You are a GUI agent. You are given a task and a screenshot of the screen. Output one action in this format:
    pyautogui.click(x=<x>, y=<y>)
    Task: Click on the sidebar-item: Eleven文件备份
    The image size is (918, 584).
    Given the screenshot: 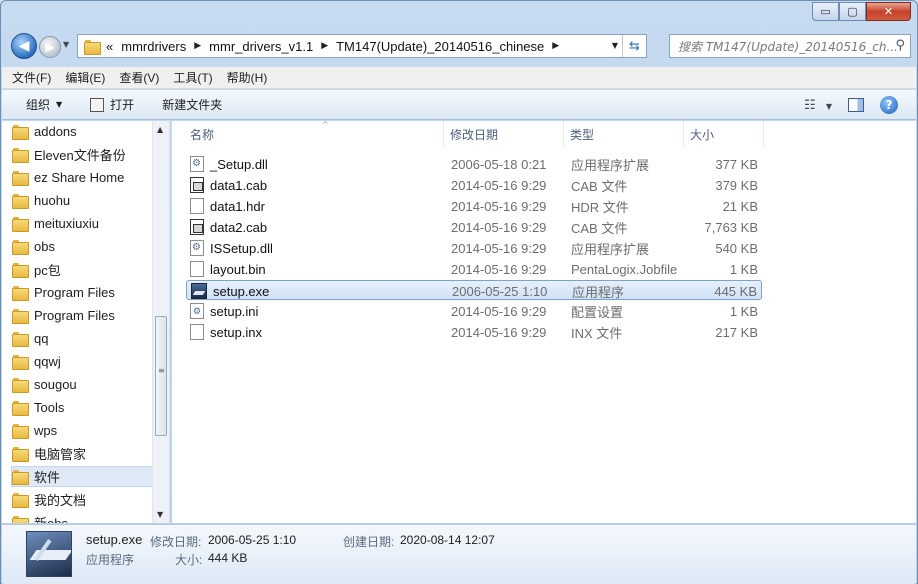 What is the action you would take?
    pyautogui.click(x=83, y=154)
    